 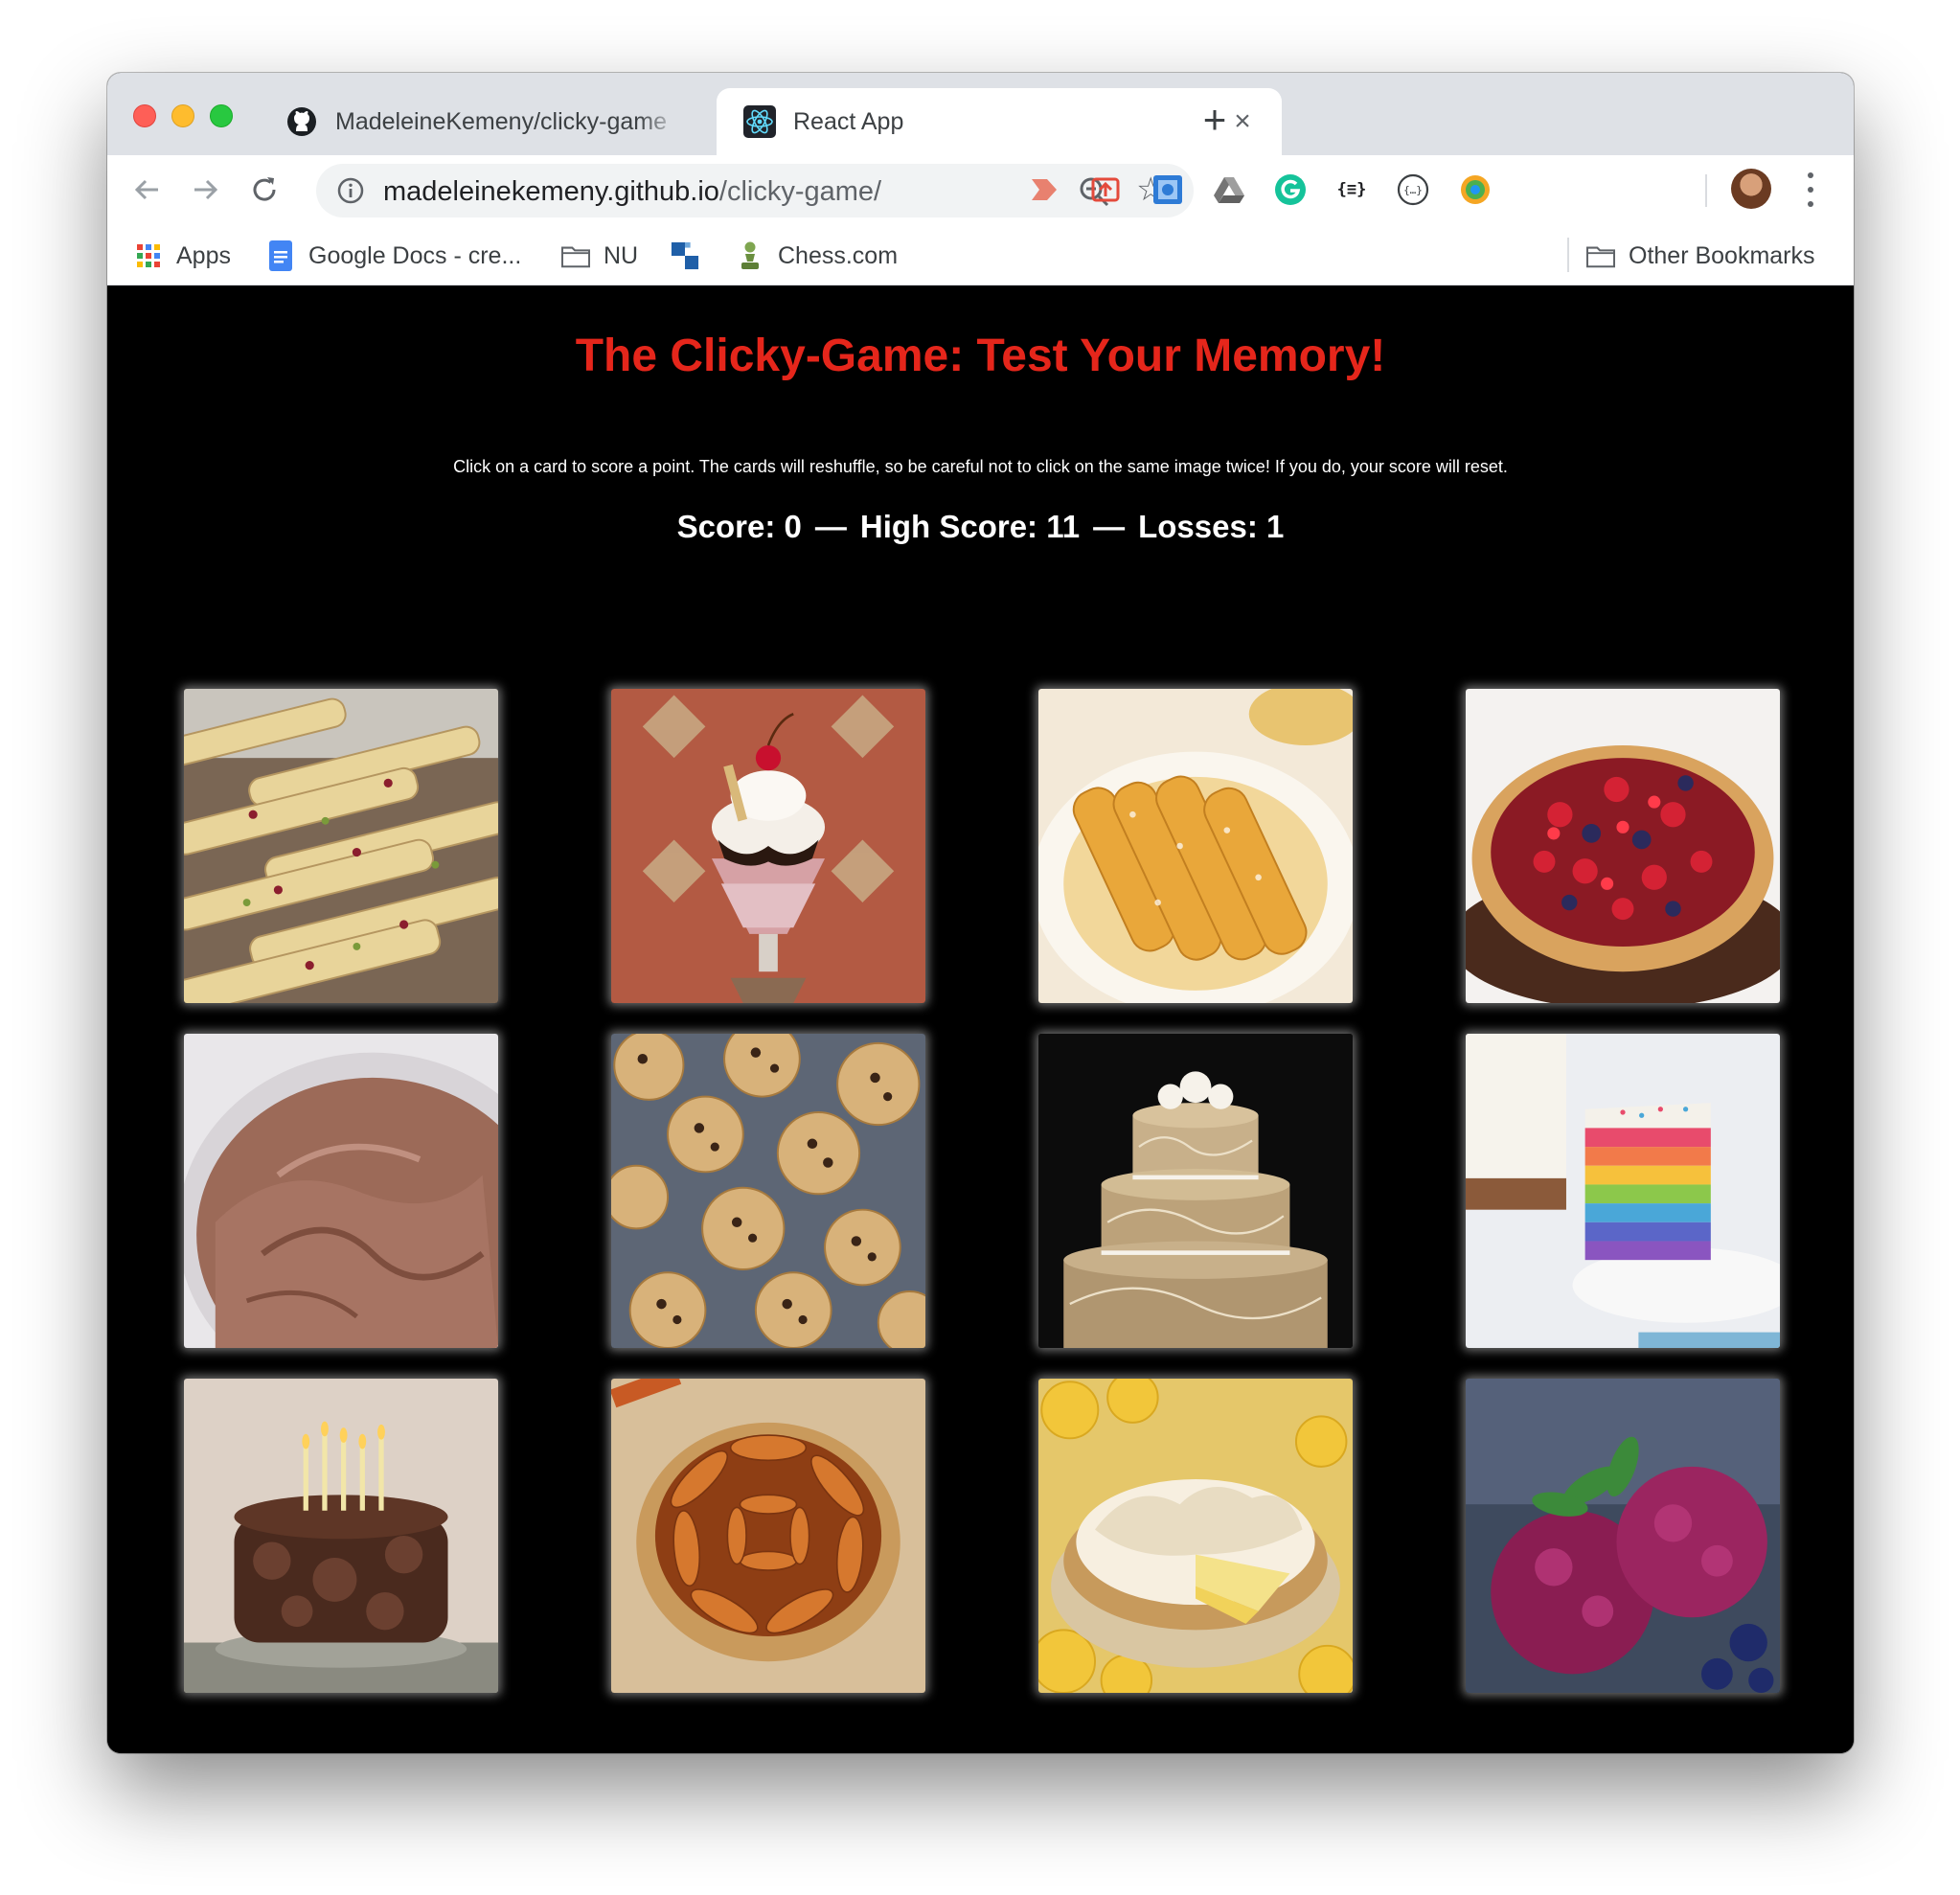 I want to click on bookmark-label: Apps, so click(x=203, y=255).